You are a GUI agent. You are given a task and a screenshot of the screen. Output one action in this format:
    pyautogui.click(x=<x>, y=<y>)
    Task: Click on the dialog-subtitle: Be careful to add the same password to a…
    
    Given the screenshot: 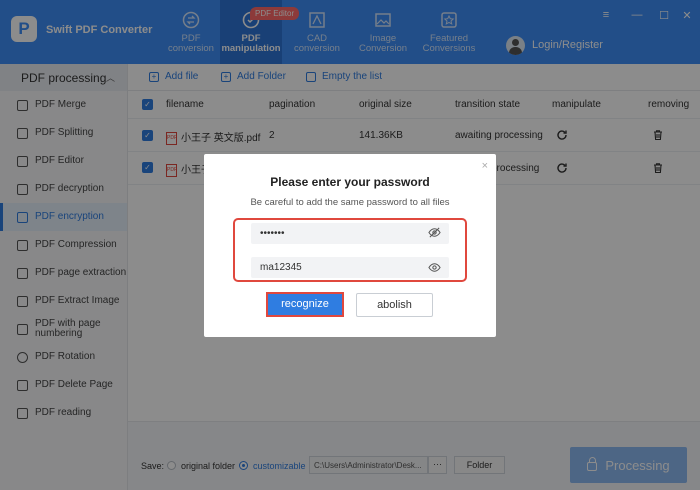 What is the action you would take?
    pyautogui.click(x=350, y=202)
    